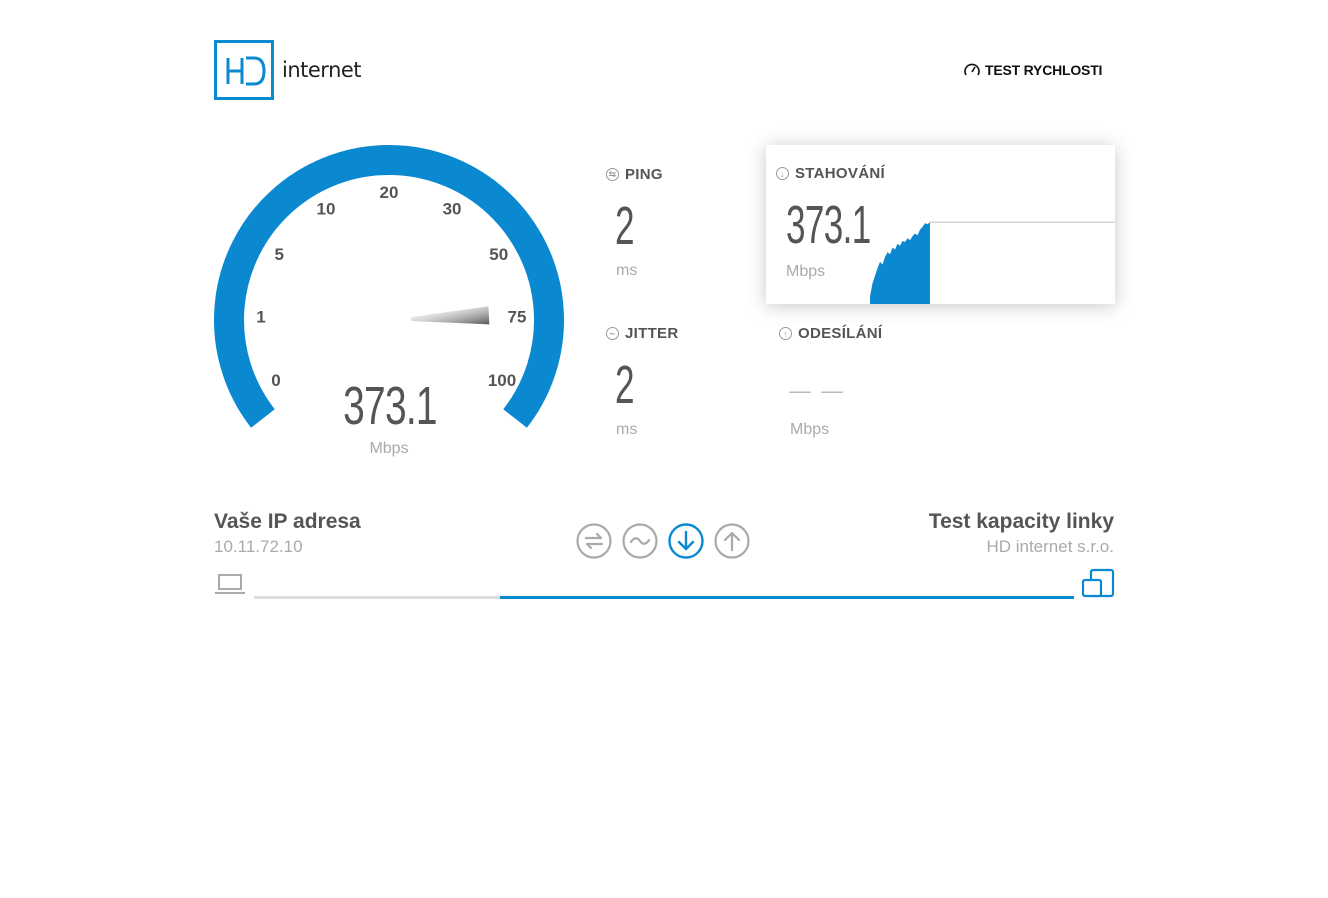 The image size is (1328, 898). I want to click on jitter-icon: ~, so click(612, 333).